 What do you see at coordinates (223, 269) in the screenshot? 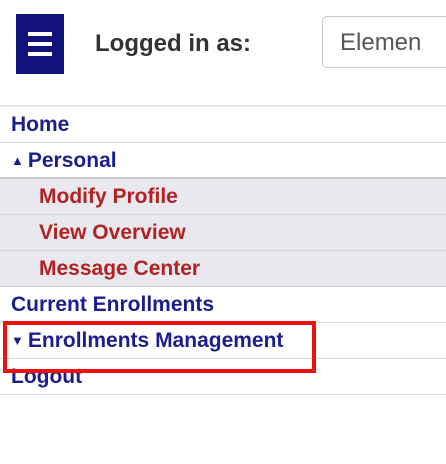
I see `nav-item-message-center: Message Center` at bounding box center [223, 269].